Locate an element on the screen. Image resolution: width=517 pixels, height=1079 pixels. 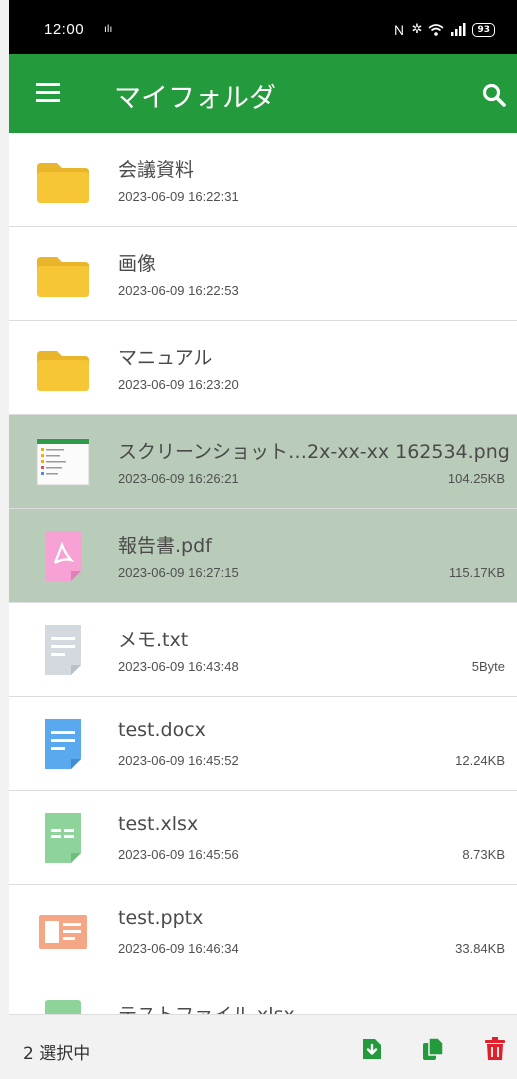
file-date: 2023-06-09 16:26:21 is located at coordinates (178, 478).